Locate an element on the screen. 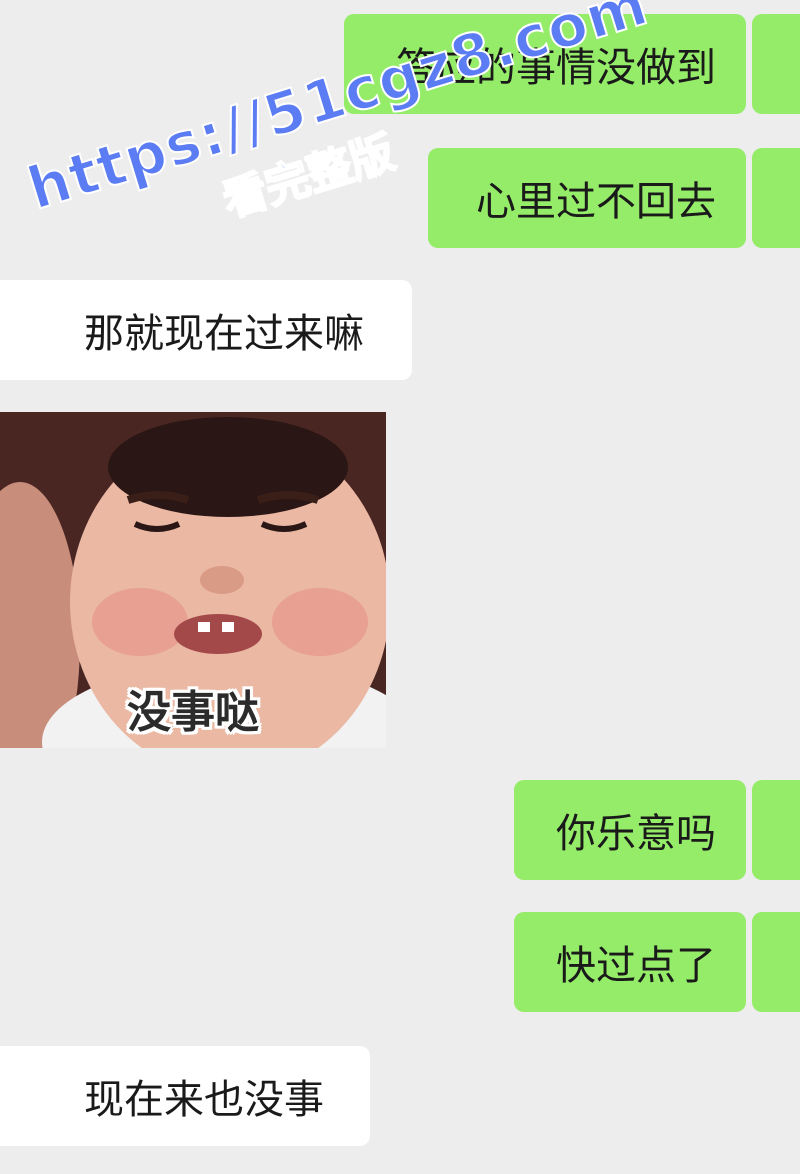 The height and width of the screenshot is (1174, 800). message-bubble-outgoing: 心里过不回去 is located at coordinates (587, 198).